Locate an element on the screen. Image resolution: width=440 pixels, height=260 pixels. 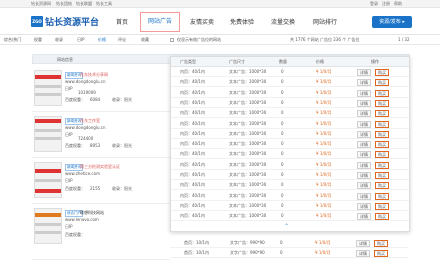
topbar-link: 钻长资源网 is located at coordinates (41, 4).